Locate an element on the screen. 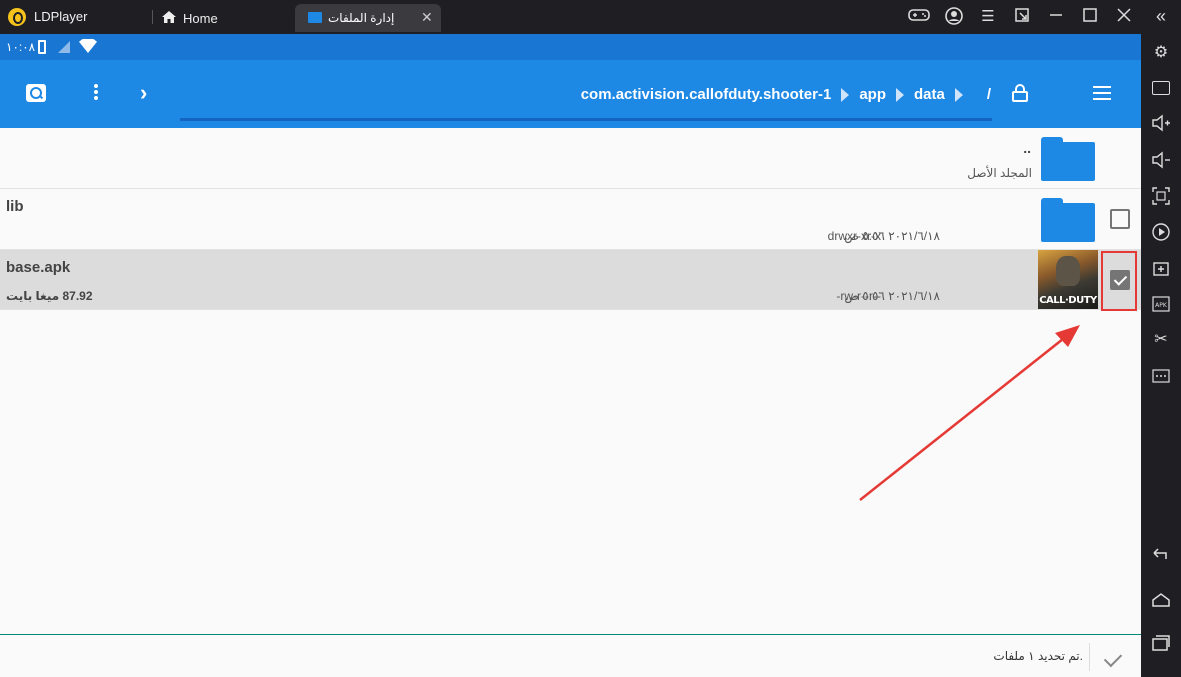 This screenshot has width=1181, height=677. svg-text: APK is located at coordinates (1161, 305).